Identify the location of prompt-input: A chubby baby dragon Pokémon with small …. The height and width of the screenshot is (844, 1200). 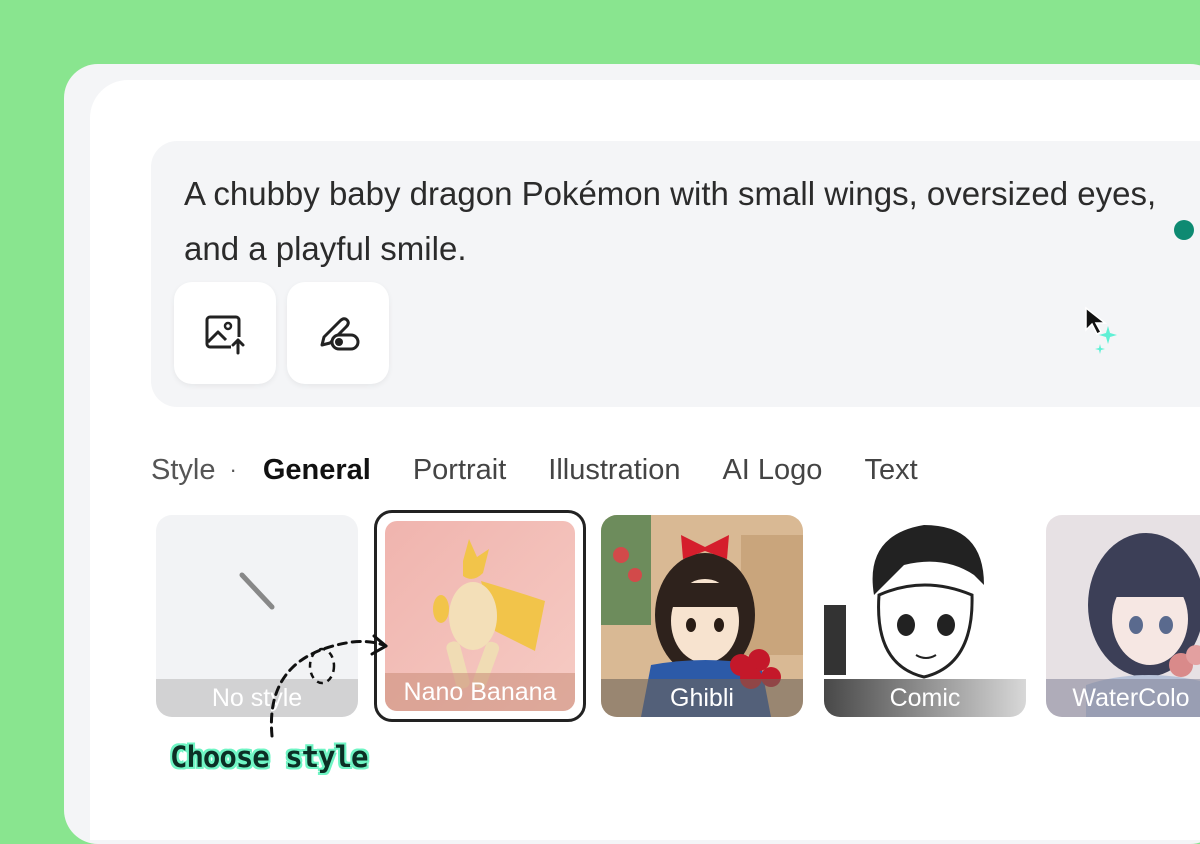
(684, 221).